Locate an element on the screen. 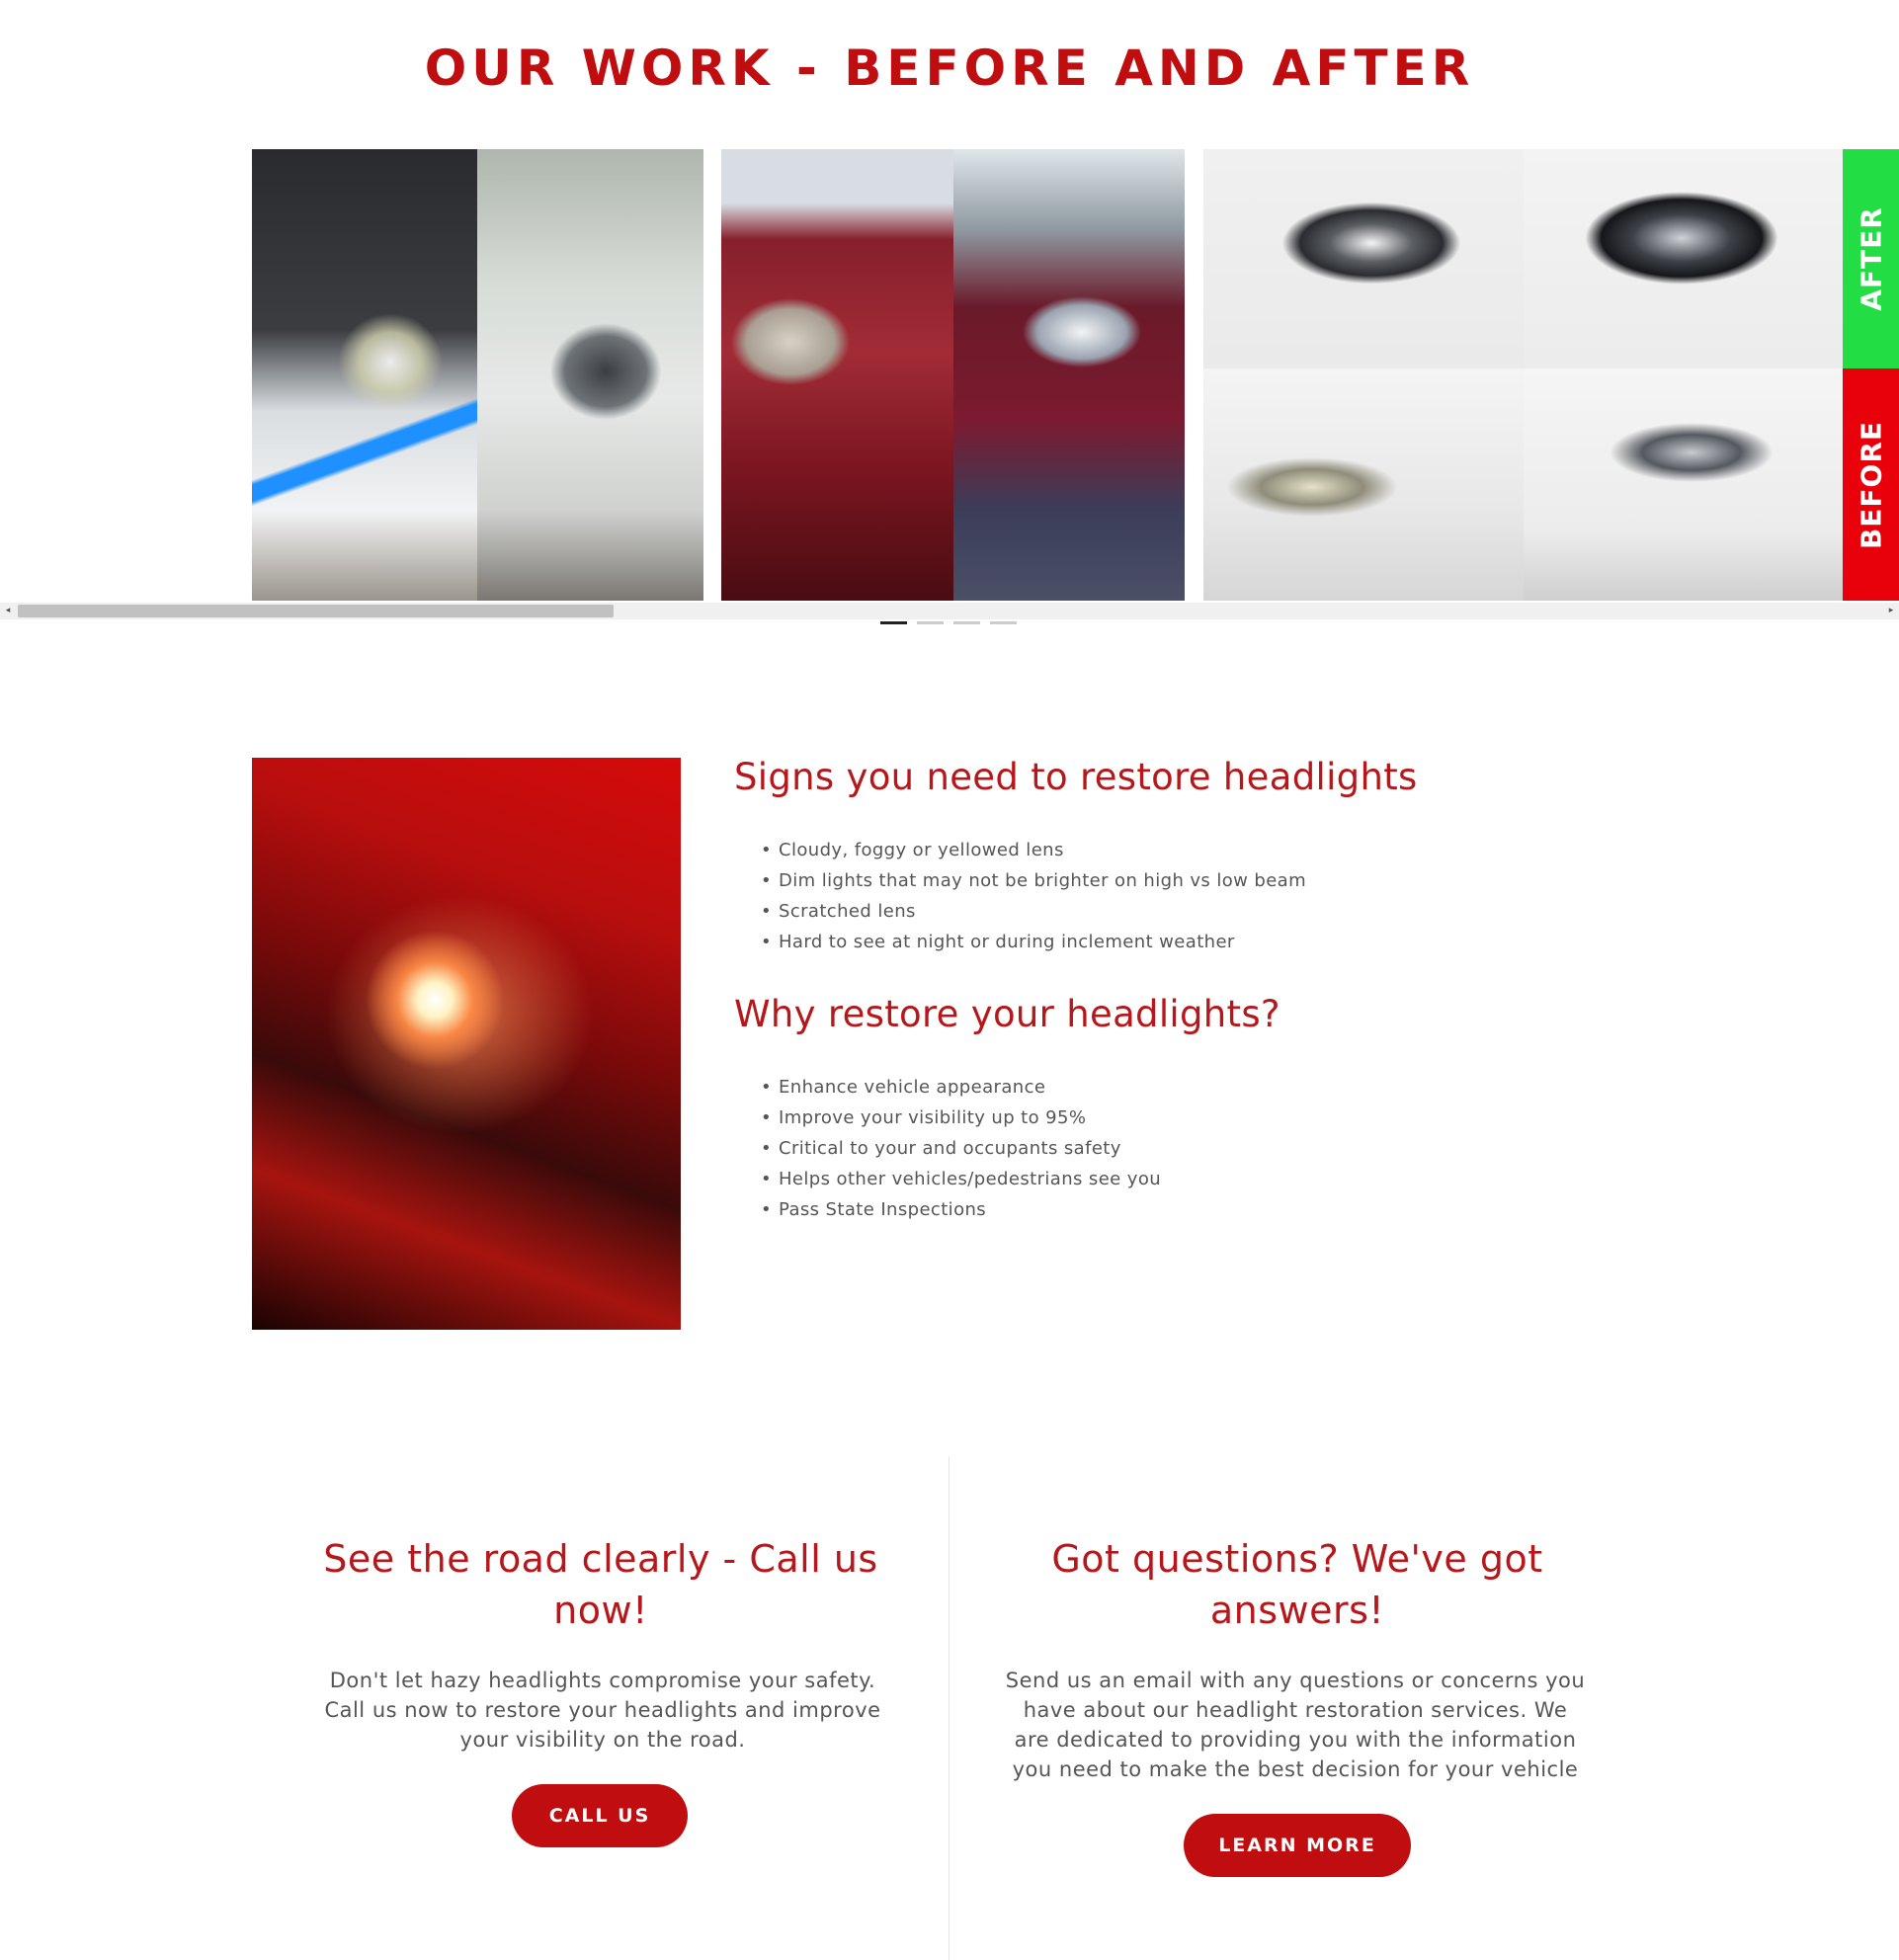  questions-cta-heading: Got questions? We've got answers! is located at coordinates (1297, 1584).